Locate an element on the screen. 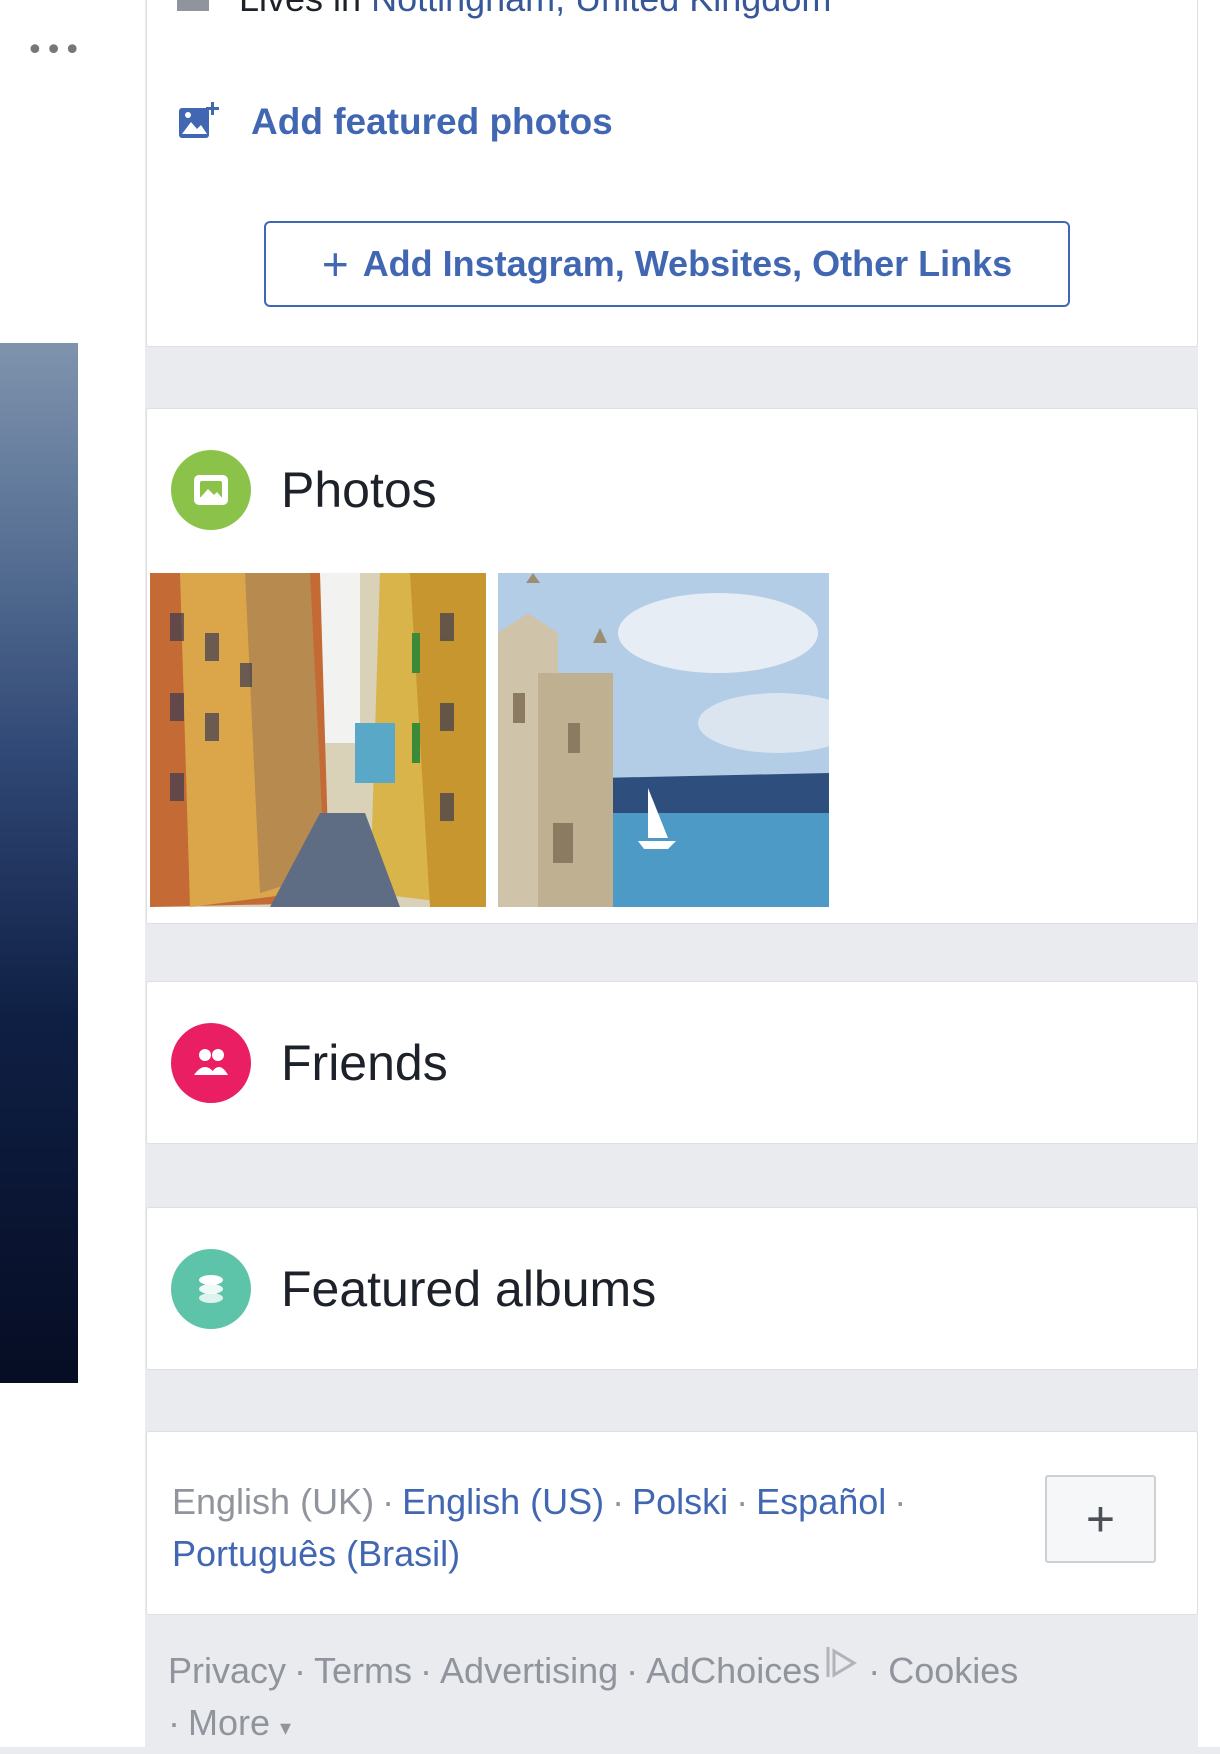 Image resolution: width=1220 pixels, height=1754 pixels. footer-link-adchoices: AdChoices is located at coordinates (733, 1670).